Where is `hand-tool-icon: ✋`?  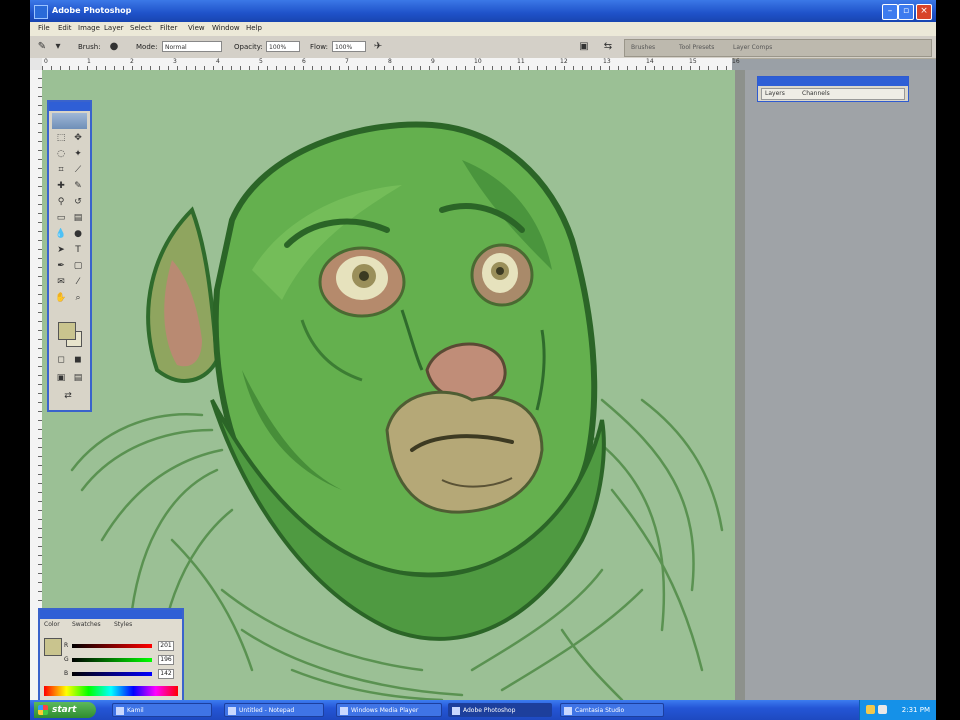
hand-tool-icon: ✋ is located at coordinates (61, 298).